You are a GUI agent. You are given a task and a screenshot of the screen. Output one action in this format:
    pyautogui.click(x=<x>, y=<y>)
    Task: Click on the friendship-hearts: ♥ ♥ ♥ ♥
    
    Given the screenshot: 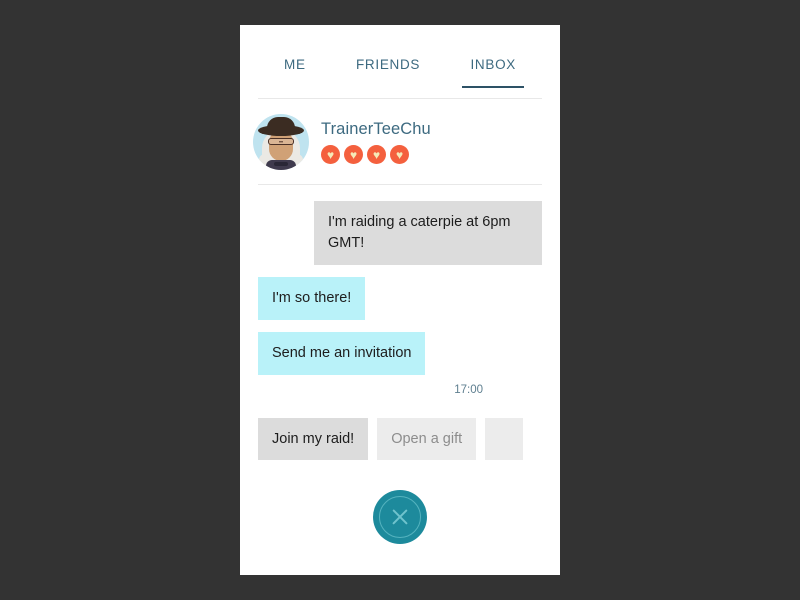 What is the action you would take?
    pyautogui.click(x=376, y=154)
    